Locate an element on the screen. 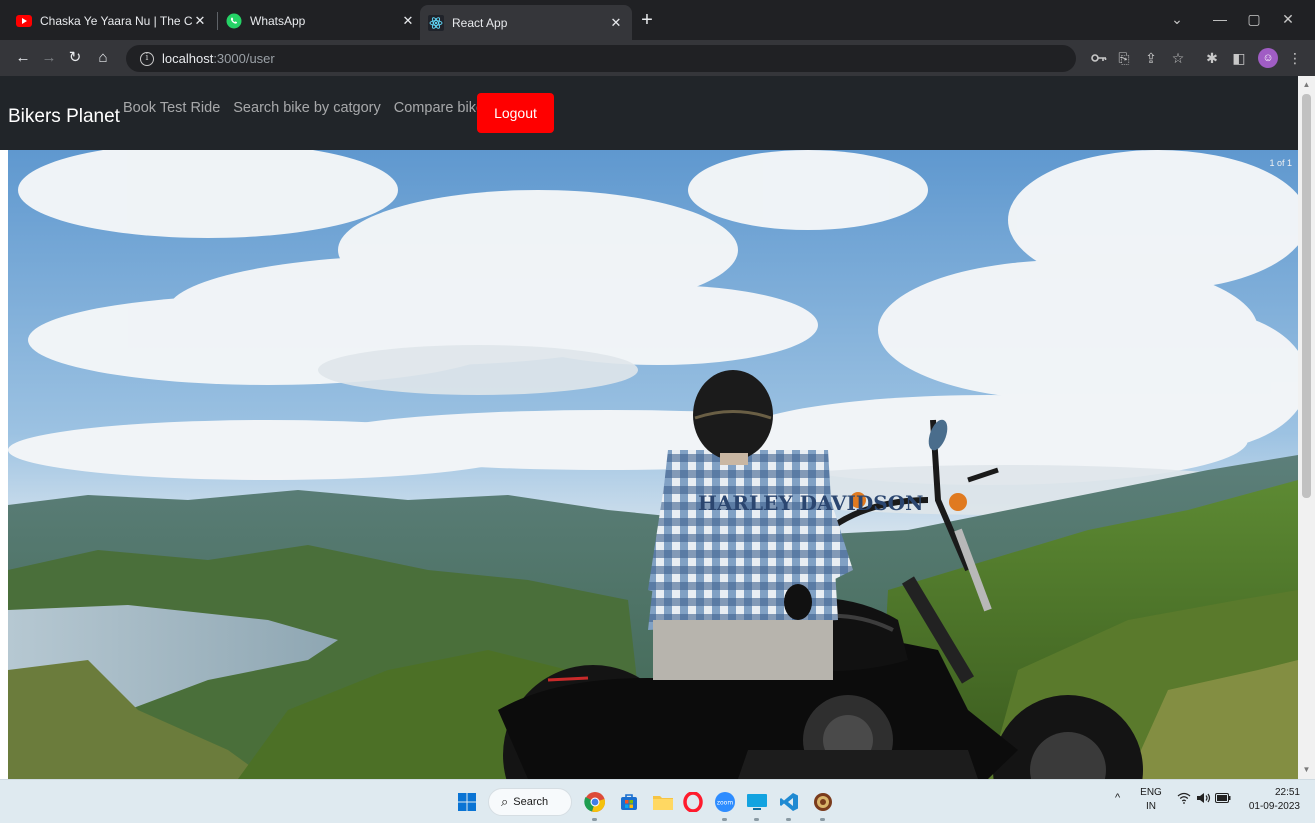  wifi-icon is located at coordinates (1184, 799).